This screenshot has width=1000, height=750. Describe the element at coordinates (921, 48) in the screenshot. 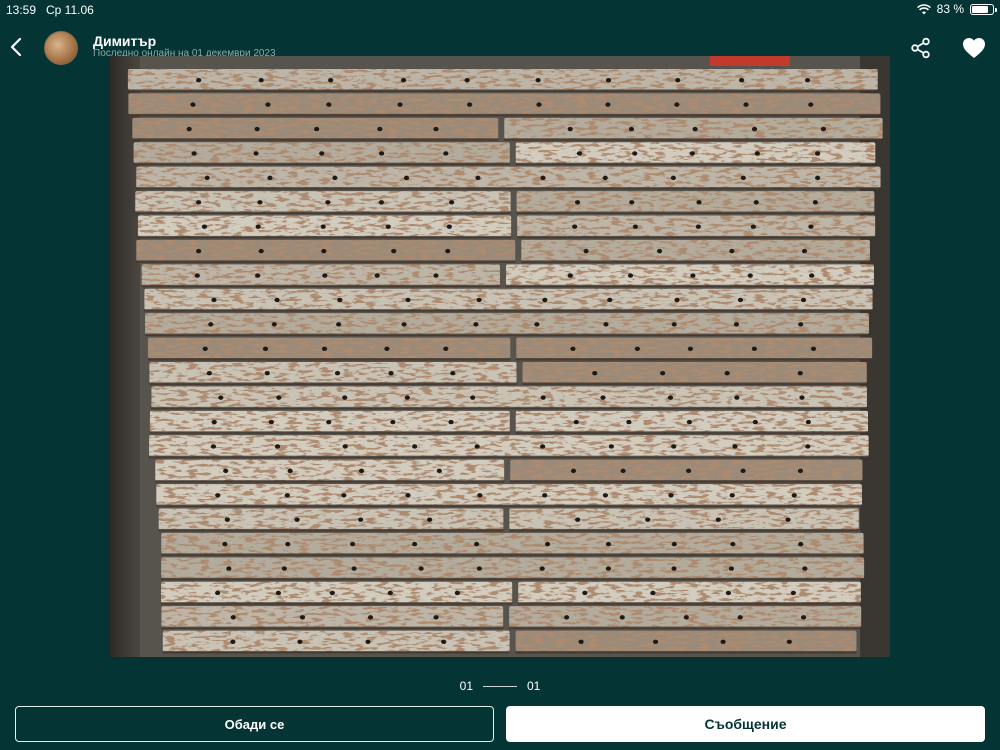

I see `share-icon` at that location.